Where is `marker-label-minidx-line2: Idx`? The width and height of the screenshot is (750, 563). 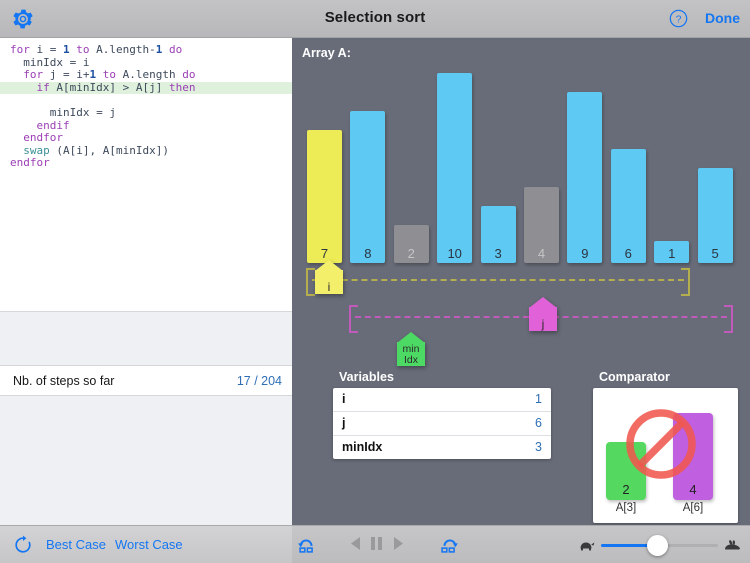
marker-label-minidx-line2: Idx is located at coordinates (410, 360).